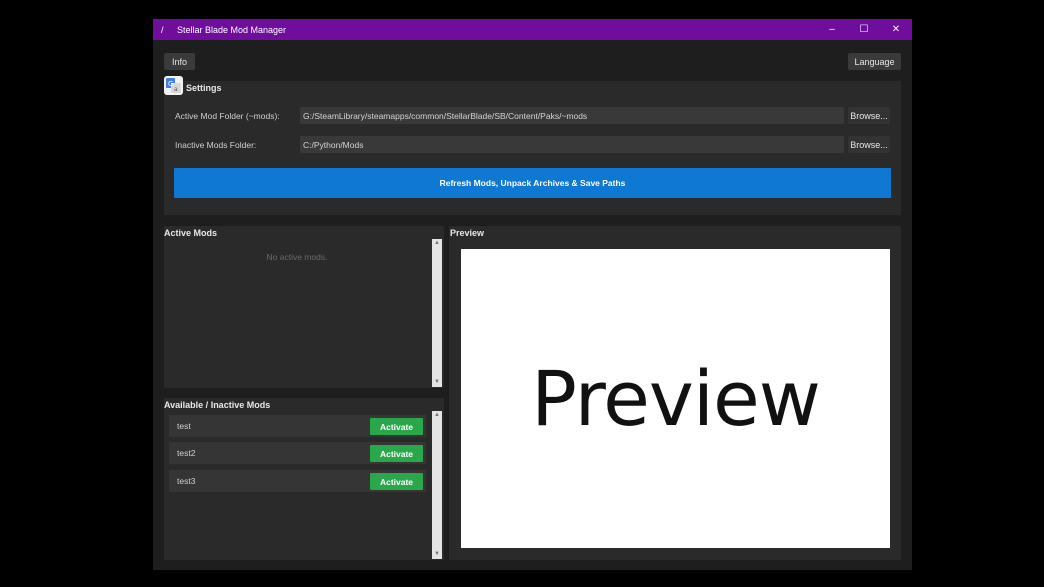 This screenshot has height=587, width=1044. What do you see at coordinates (437, 485) in the screenshot?
I see `inactive-mods-scrollbar: ▲ ▼` at bounding box center [437, 485].